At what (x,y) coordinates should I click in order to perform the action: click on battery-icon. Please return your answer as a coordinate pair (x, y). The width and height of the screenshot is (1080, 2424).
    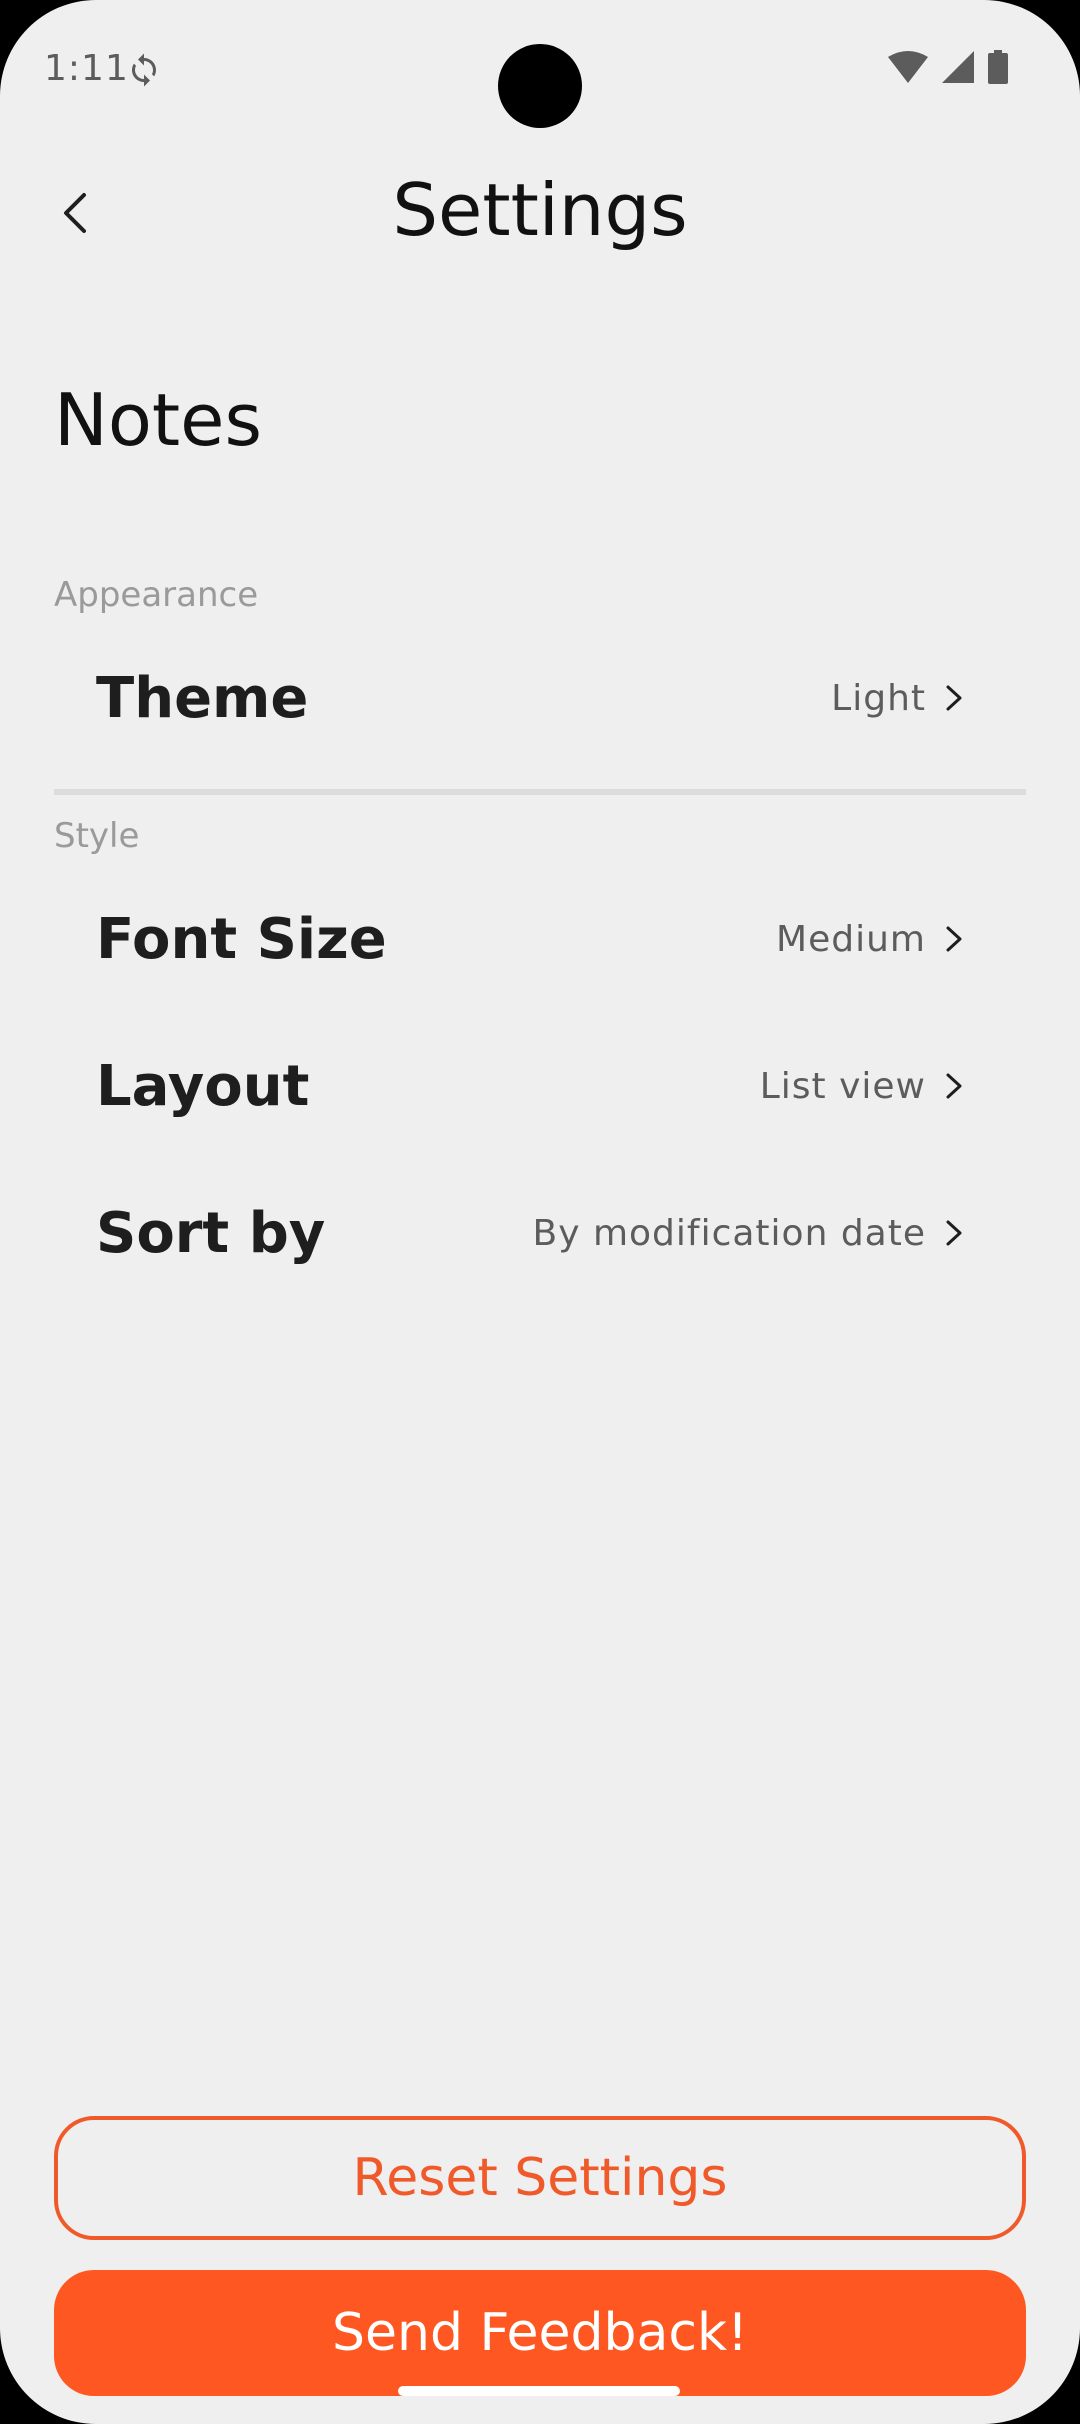
    Looking at the image, I should click on (998, 69).